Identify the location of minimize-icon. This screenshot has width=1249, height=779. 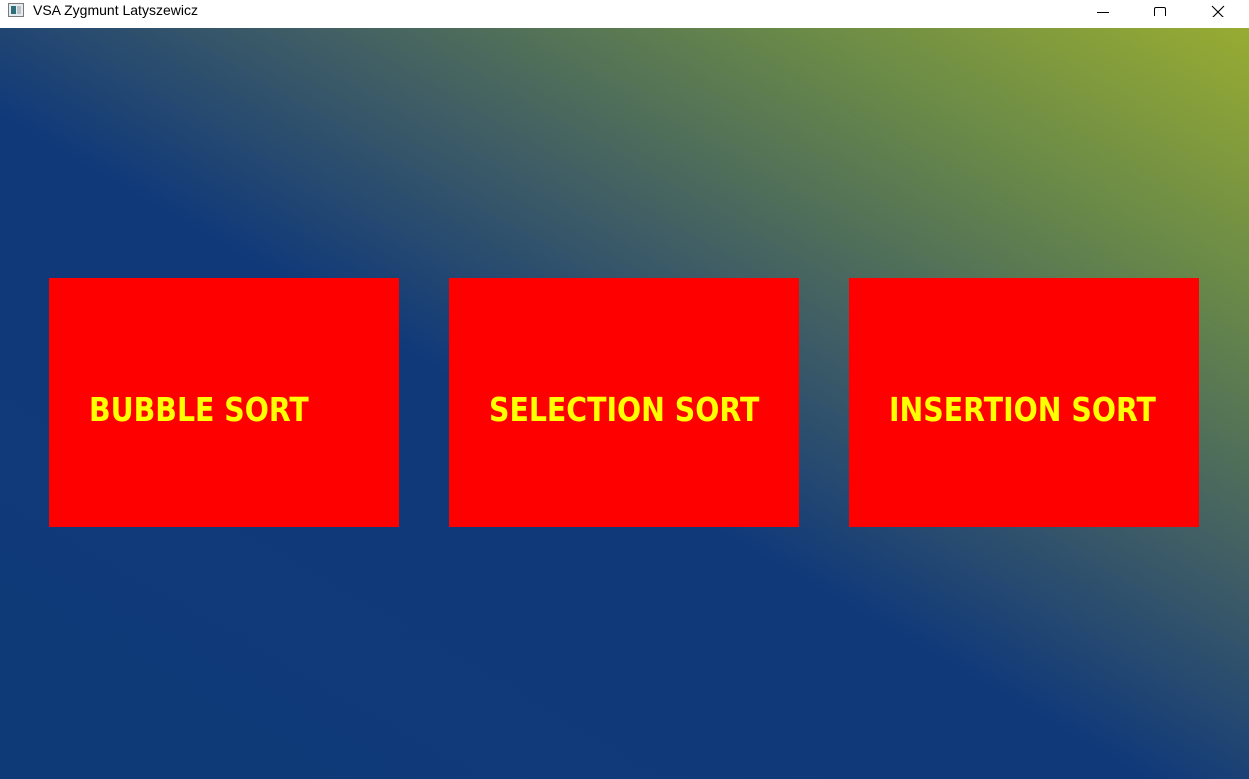
(1103, 12).